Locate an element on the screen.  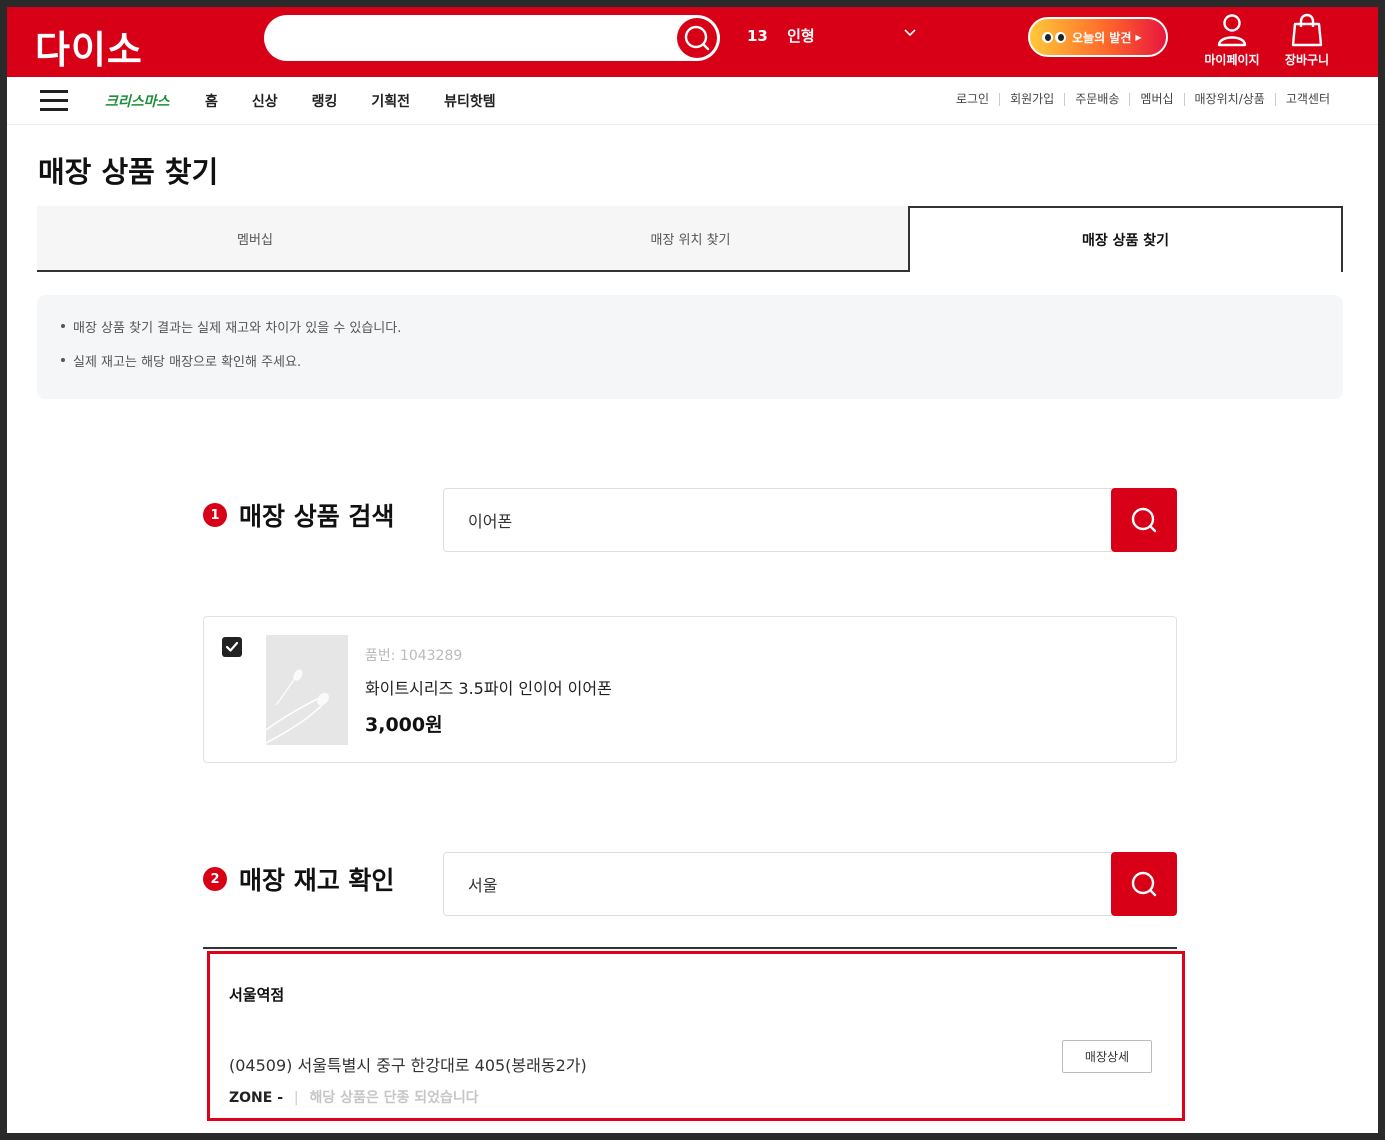
today-discovery-button: 오늘의 발견 ▶ is located at coordinates (1098, 37).